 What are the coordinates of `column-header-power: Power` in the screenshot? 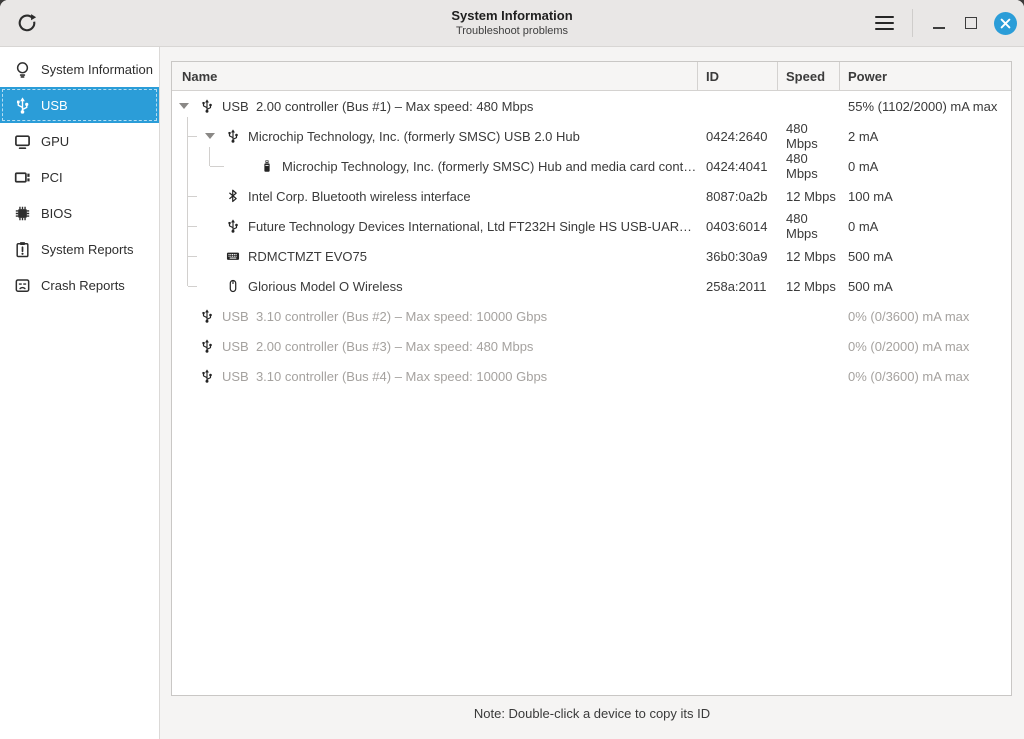 It's located at (925, 76).